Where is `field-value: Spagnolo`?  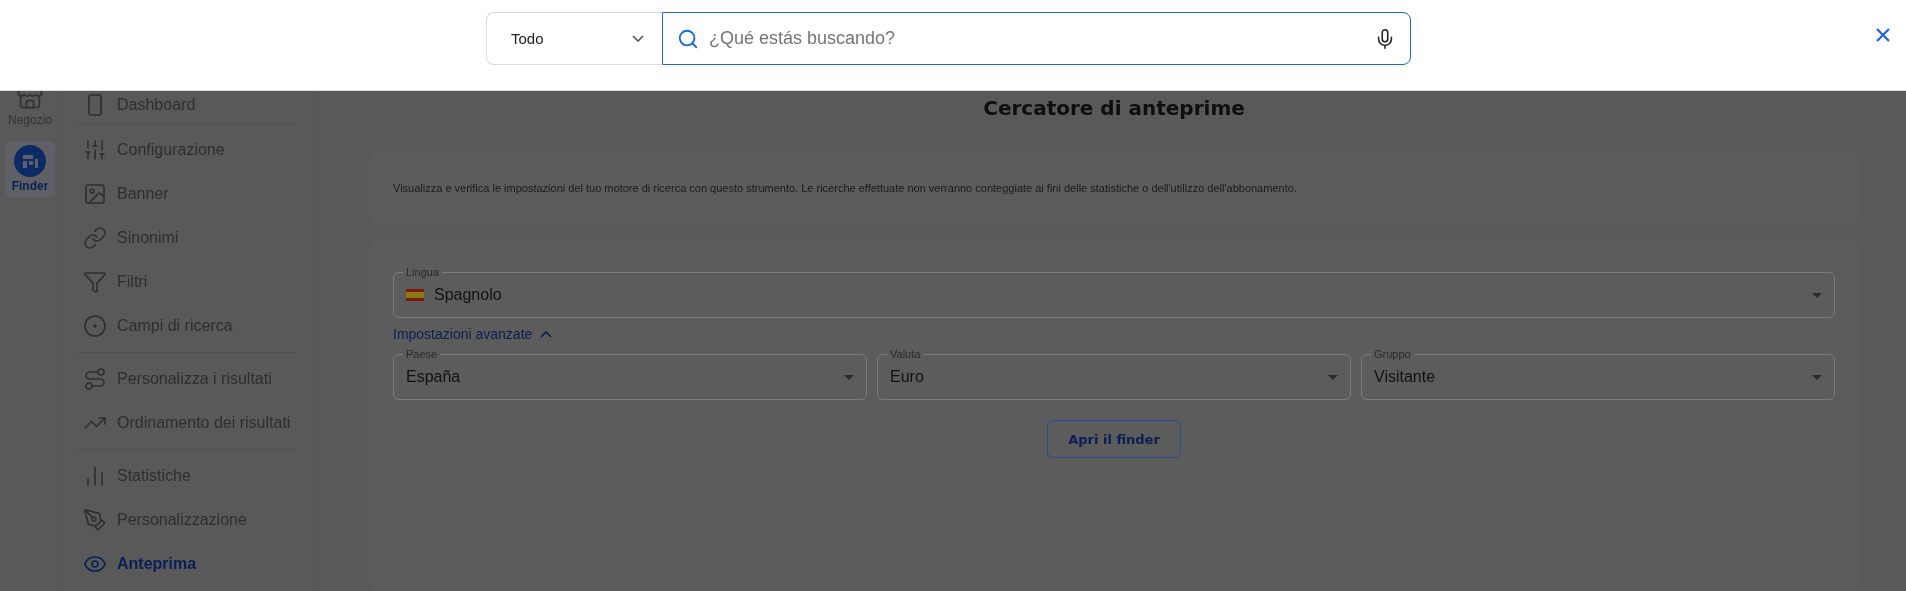
field-value: Spagnolo is located at coordinates (468, 295).